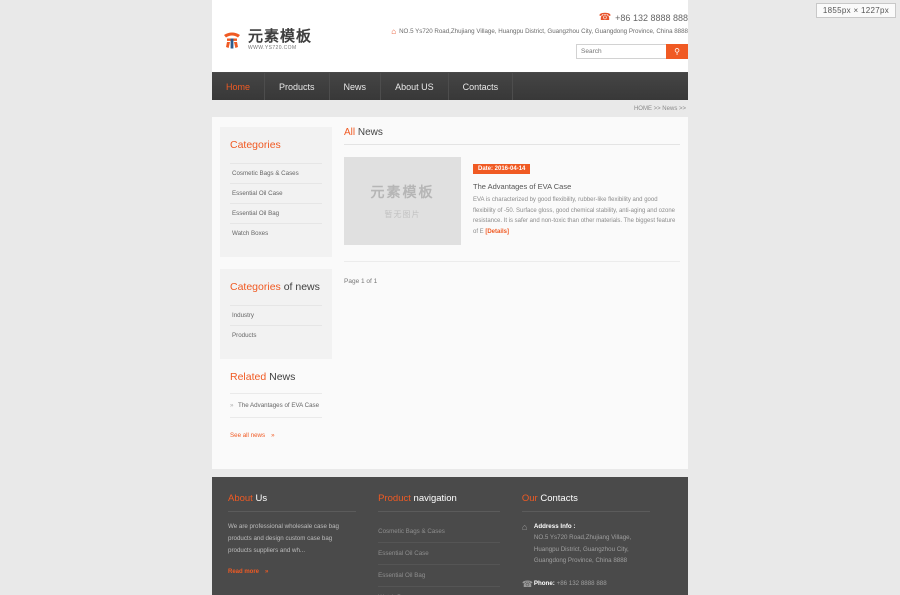 This screenshot has width=900, height=595. What do you see at coordinates (297, 86) in the screenshot?
I see `nav-item-products: Products` at bounding box center [297, 86].